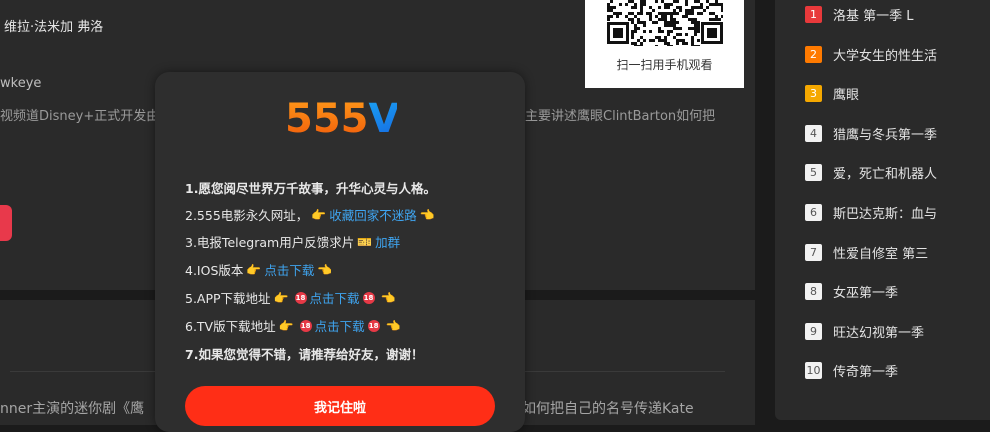 Image resolution: width=990 pixels, height=432 pixels. I want to click on rank-number-badge: 2, so click(813, 54).